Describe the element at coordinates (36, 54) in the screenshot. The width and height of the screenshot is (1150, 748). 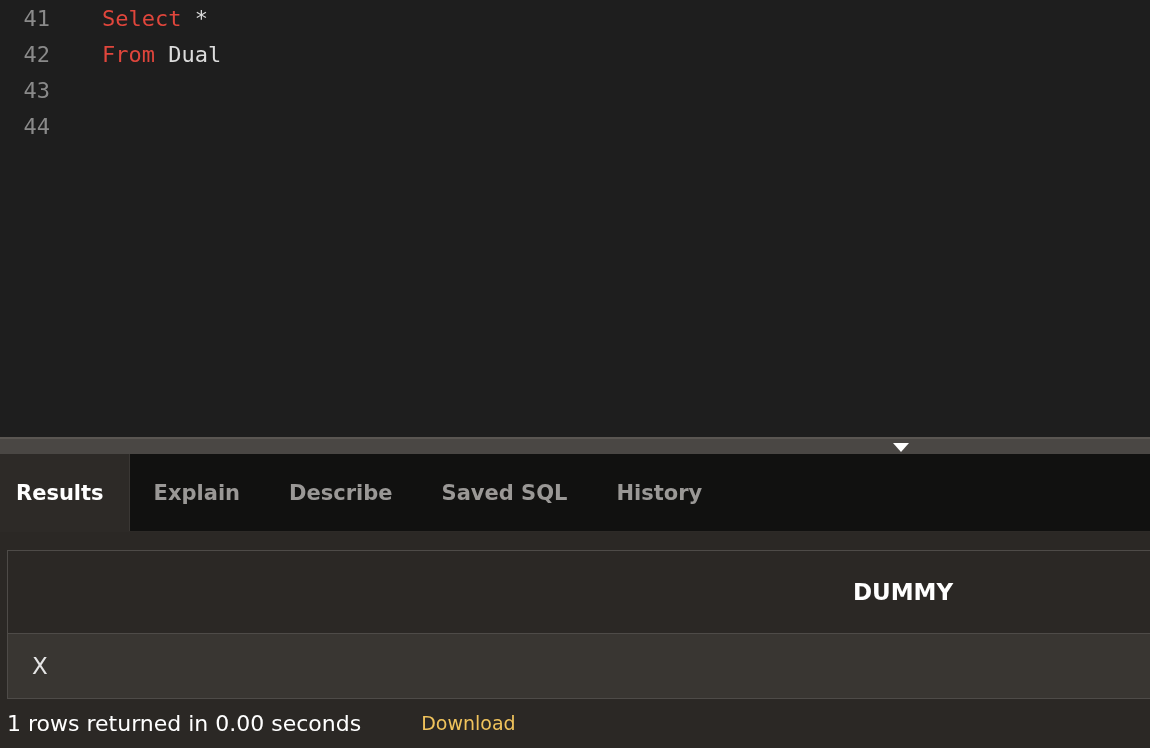
I see `line-number: 42` at that location.